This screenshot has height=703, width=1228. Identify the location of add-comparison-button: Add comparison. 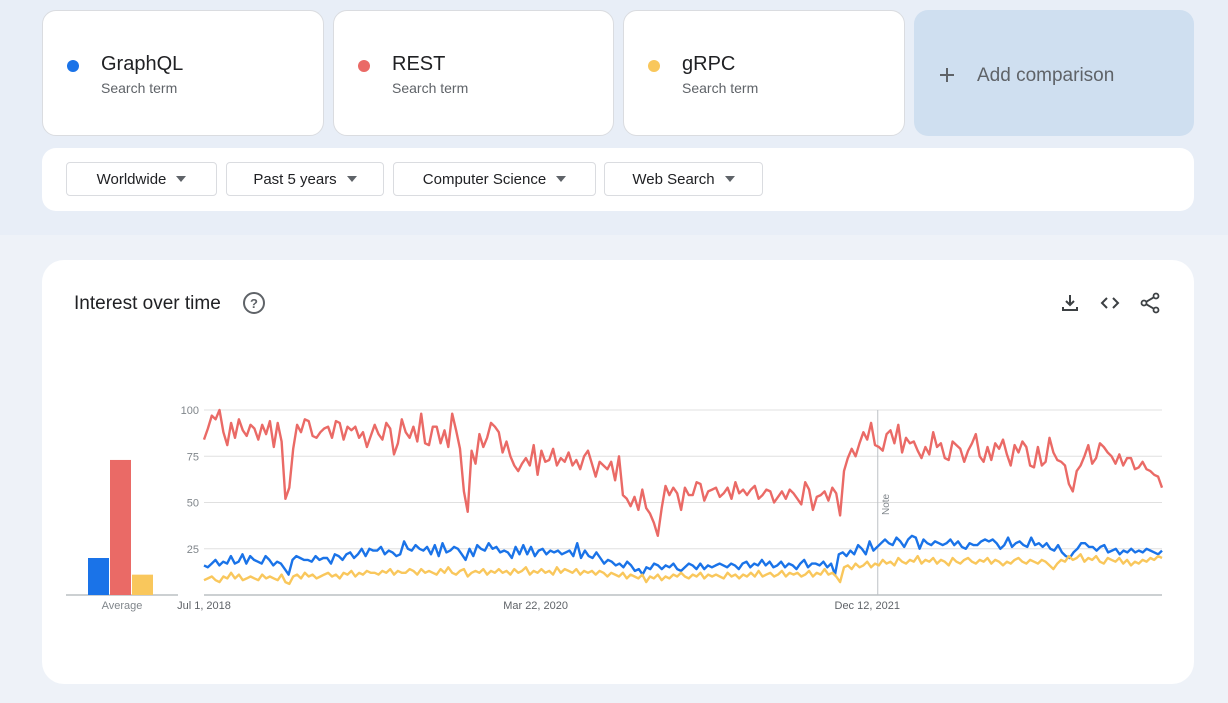
(1054, 73).